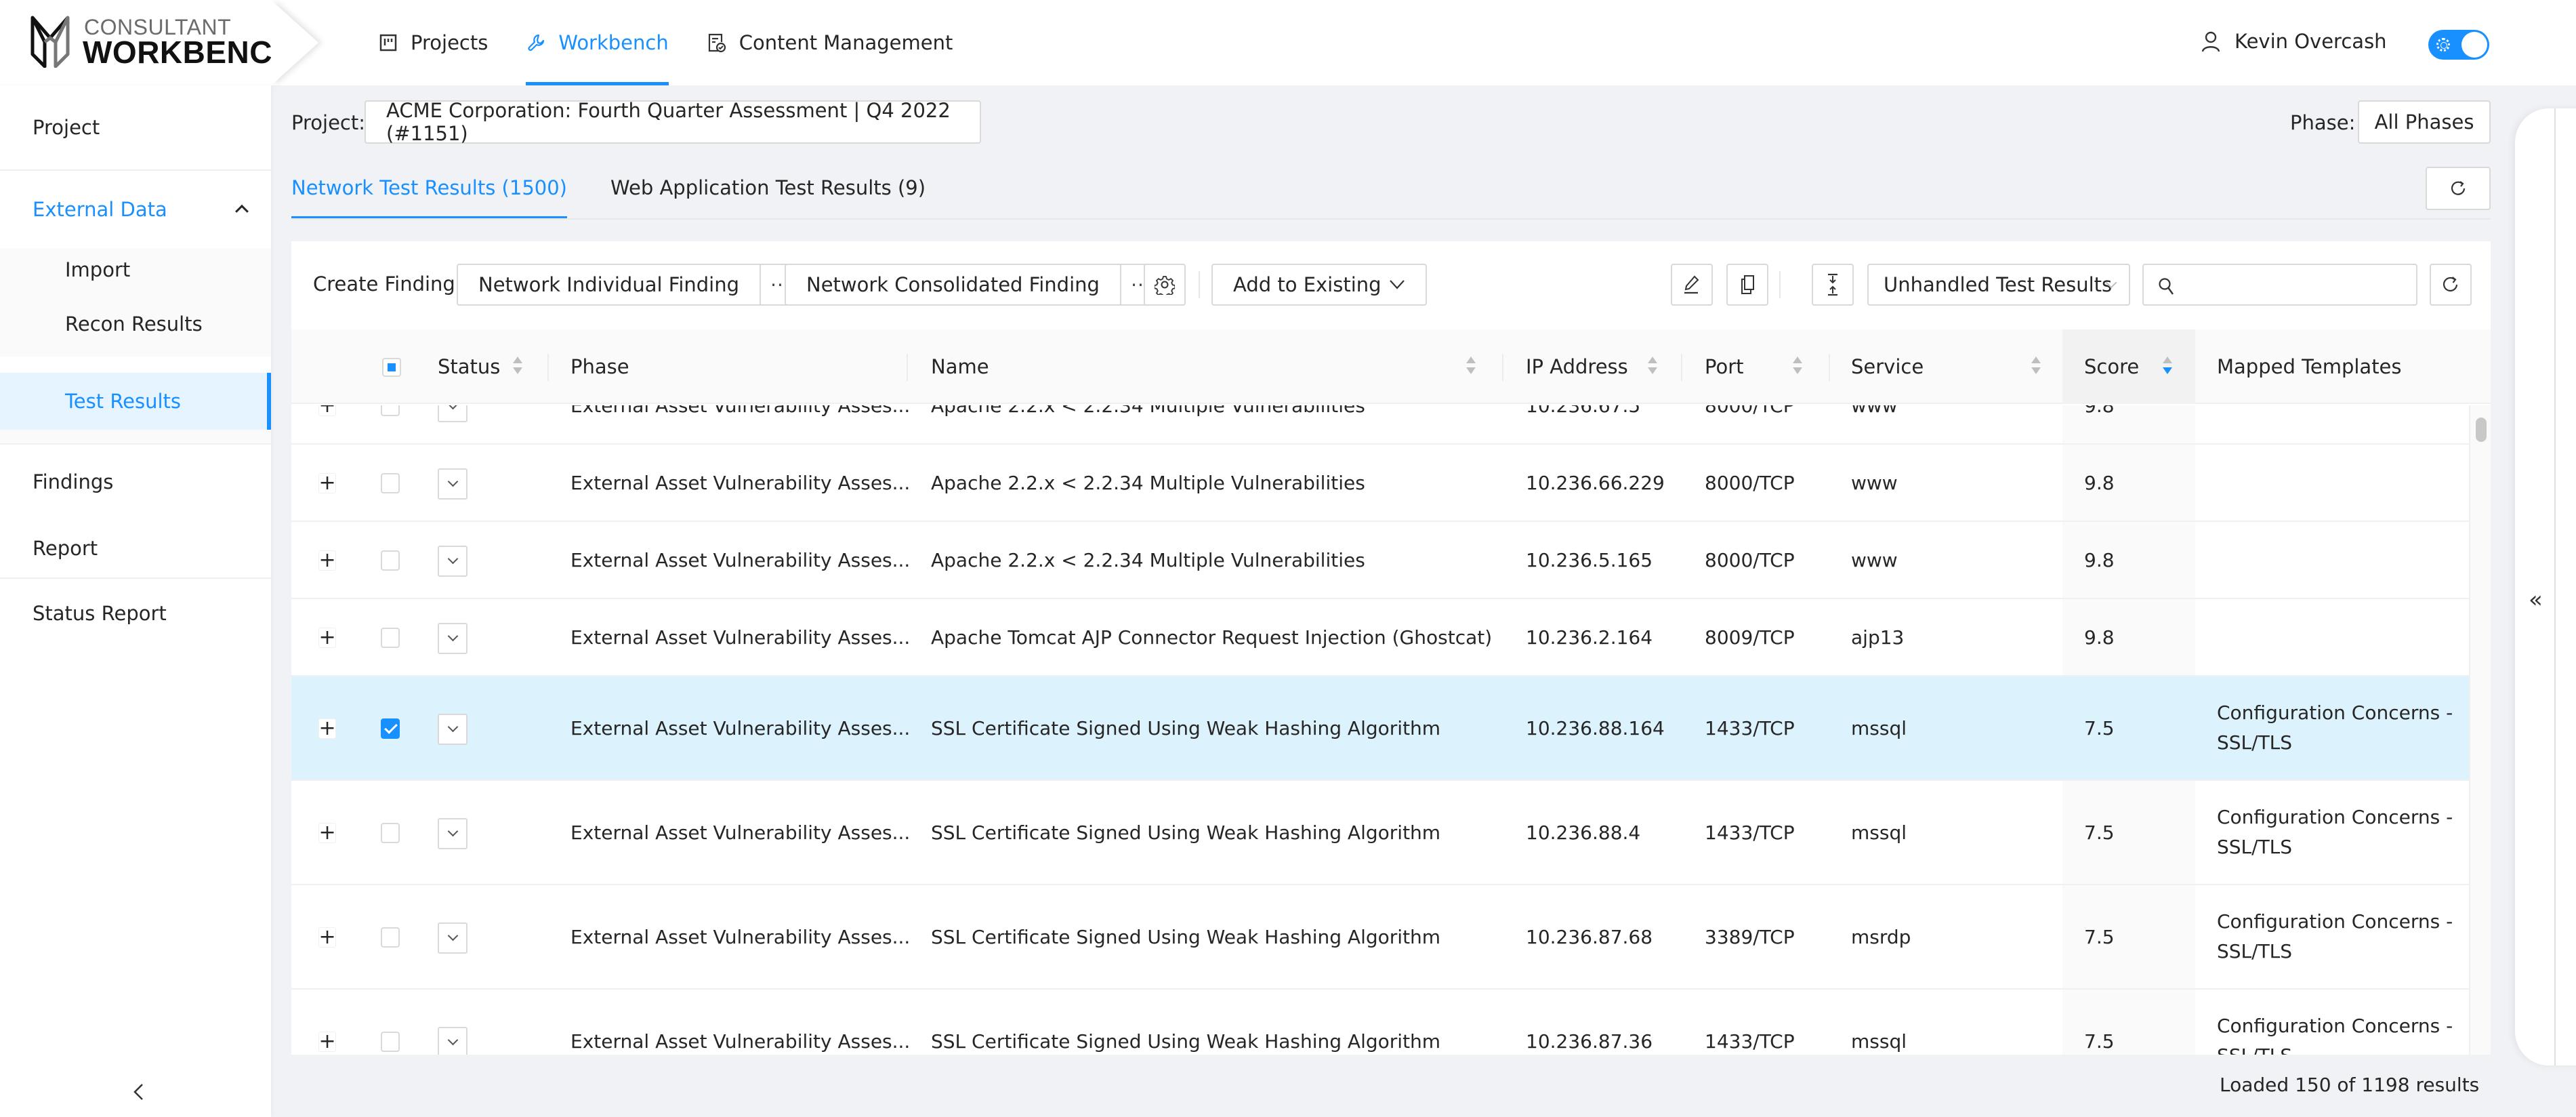  What do you see at coordinates (1577, 366) in the screenshot?
I see `column-header-ip-address: IP Address` at bounding box center [1577, 366].